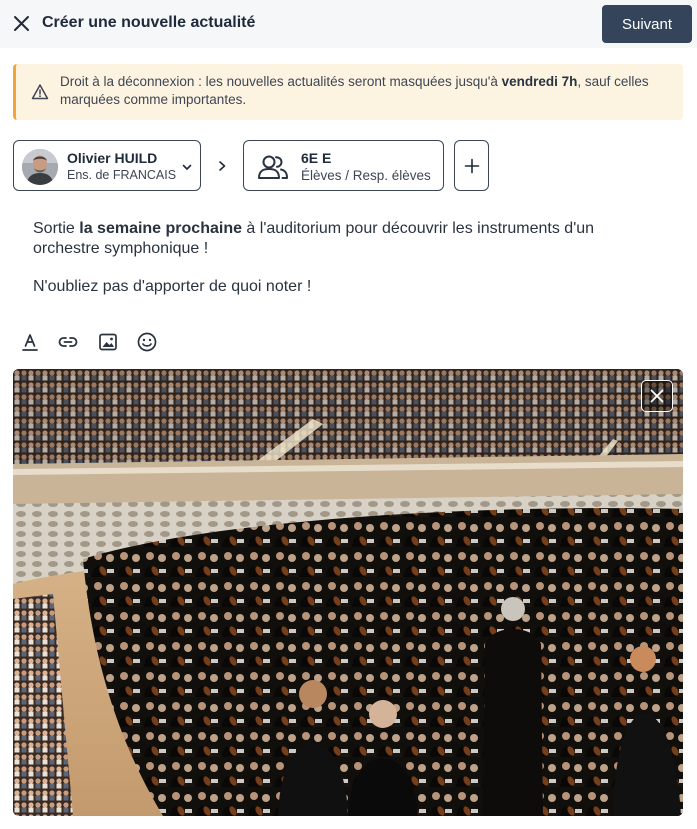 The image size is (697, 829). I want to click on message-text: Sortie, so click(56, 228).